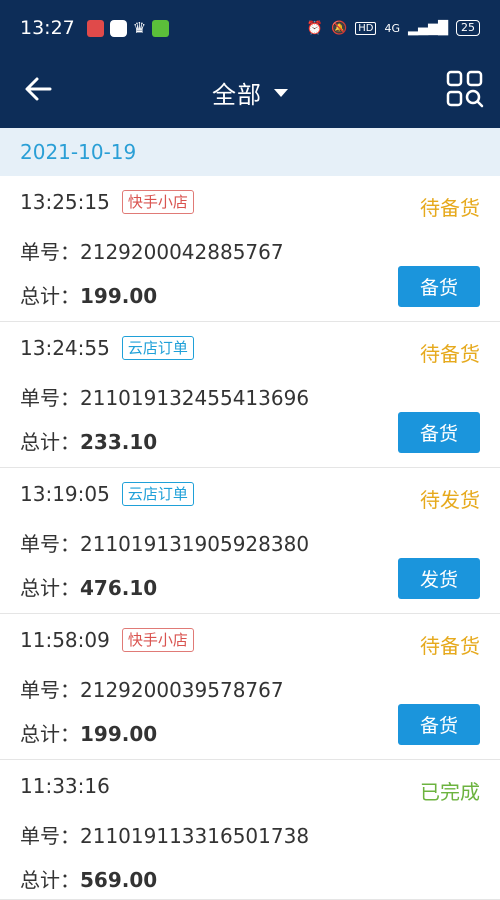 The image size is (500, 900). I want to click on order-number: 211019132455413696, so click(195, 398).